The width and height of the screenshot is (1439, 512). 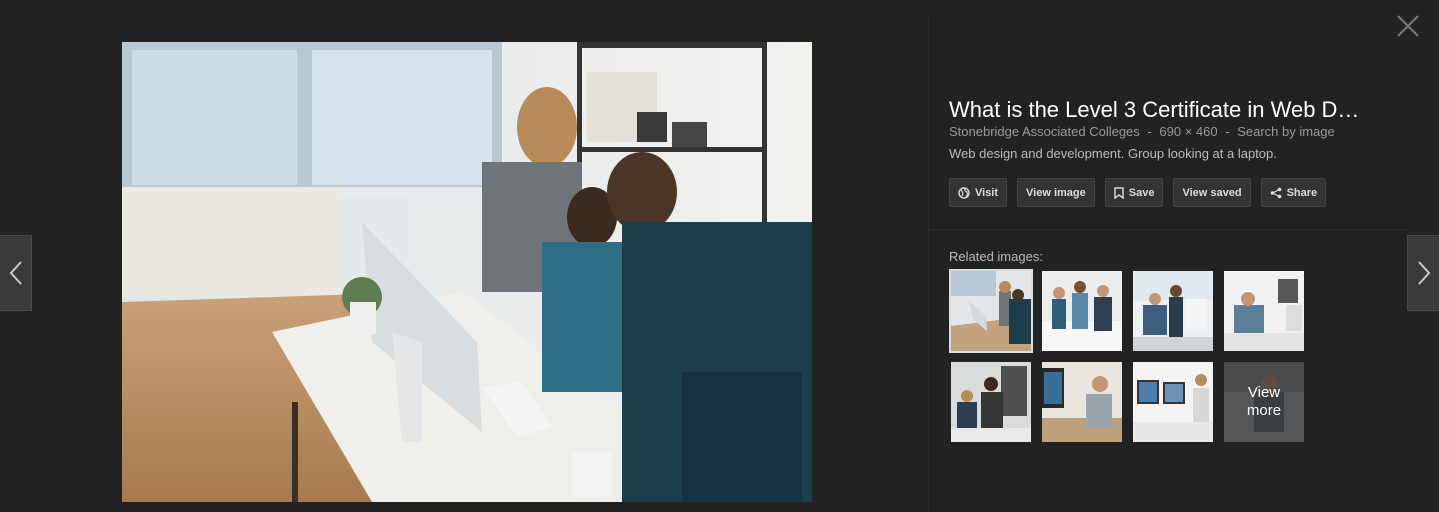 What do you see at coordinates (964, 192) in the screenshot?
I see `globe-icon` at bounding box center [964, 192].